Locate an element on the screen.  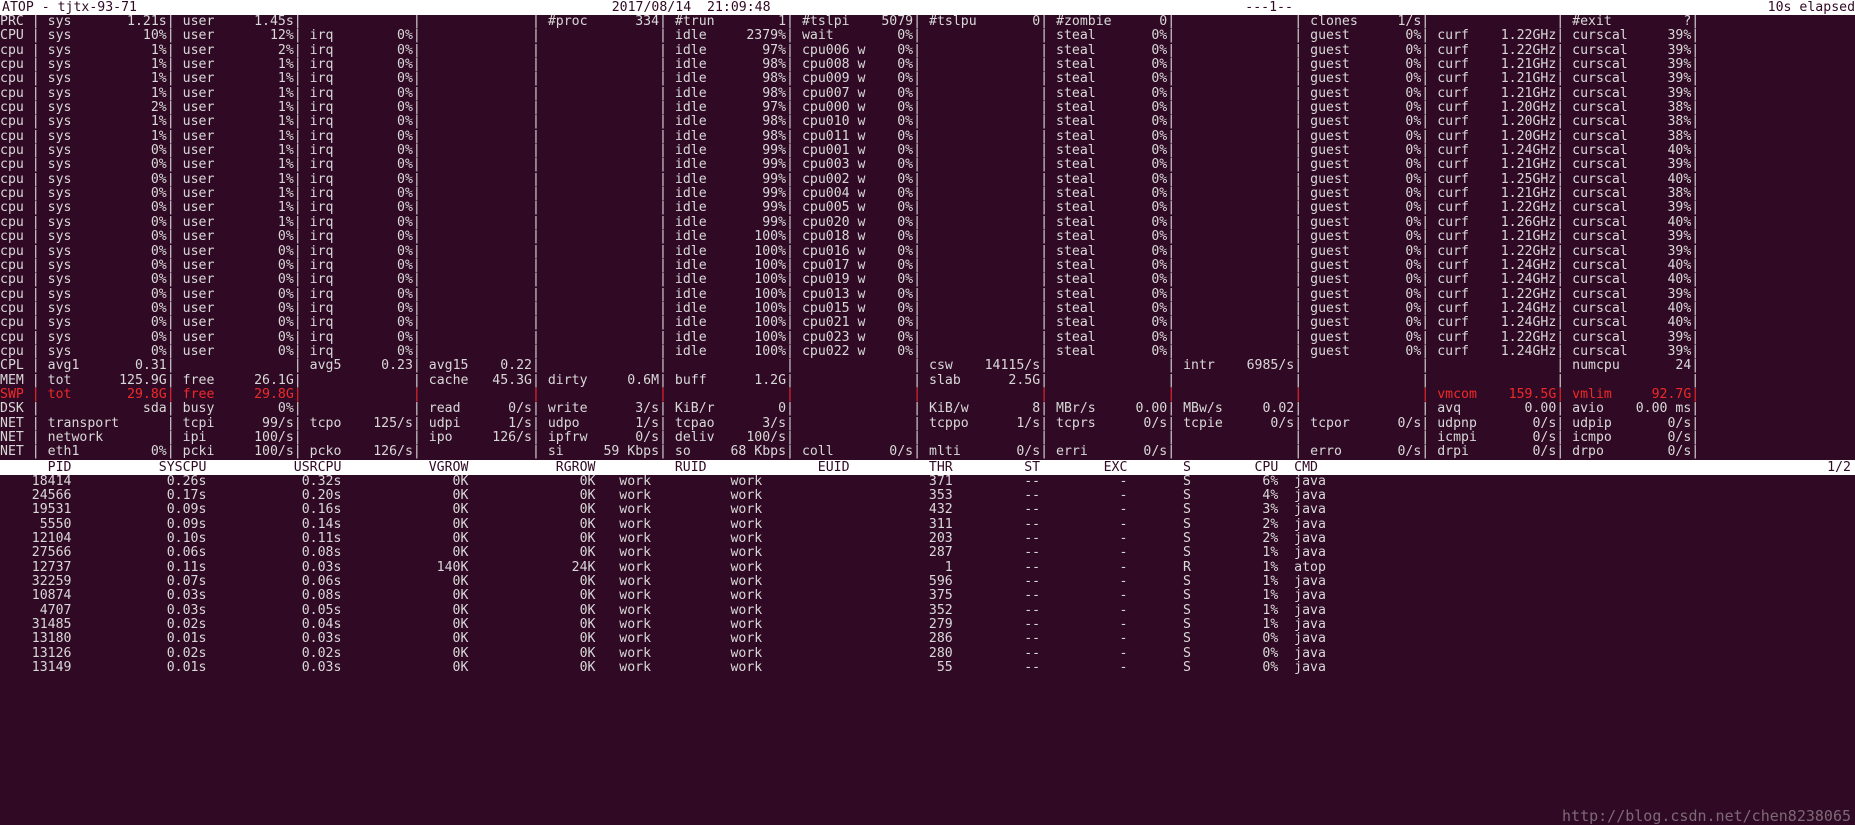
sys-row-label: NET | is located at coordinates (20, 423).